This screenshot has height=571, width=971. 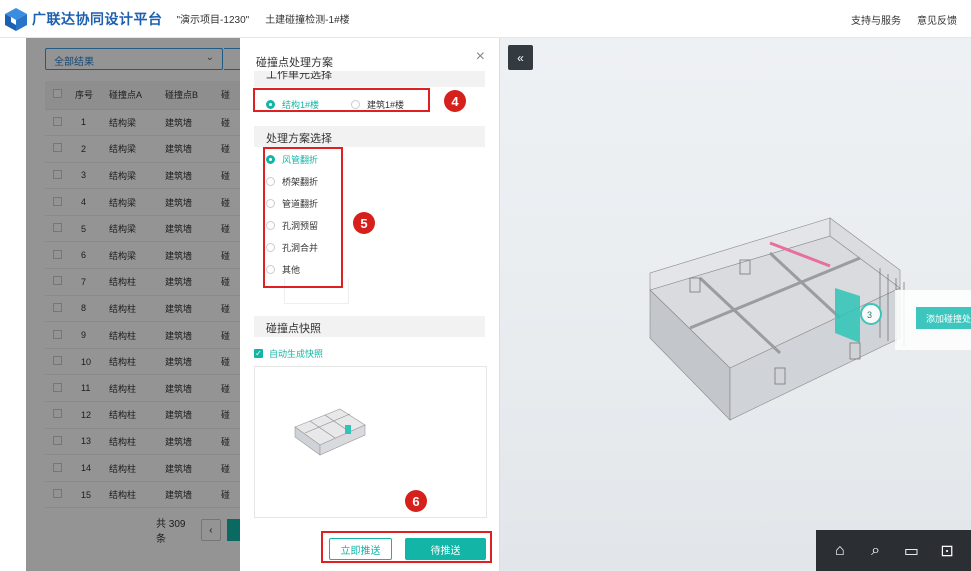 What do you see at coordinates (406, 547) in the screenshot?
I see `annotation-box-buttons` at bounding box center [406, 547].